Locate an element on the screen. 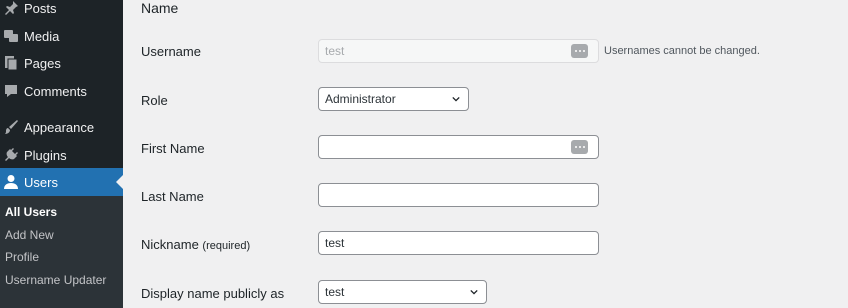  last-name-input is located at coordinates (458, 195).